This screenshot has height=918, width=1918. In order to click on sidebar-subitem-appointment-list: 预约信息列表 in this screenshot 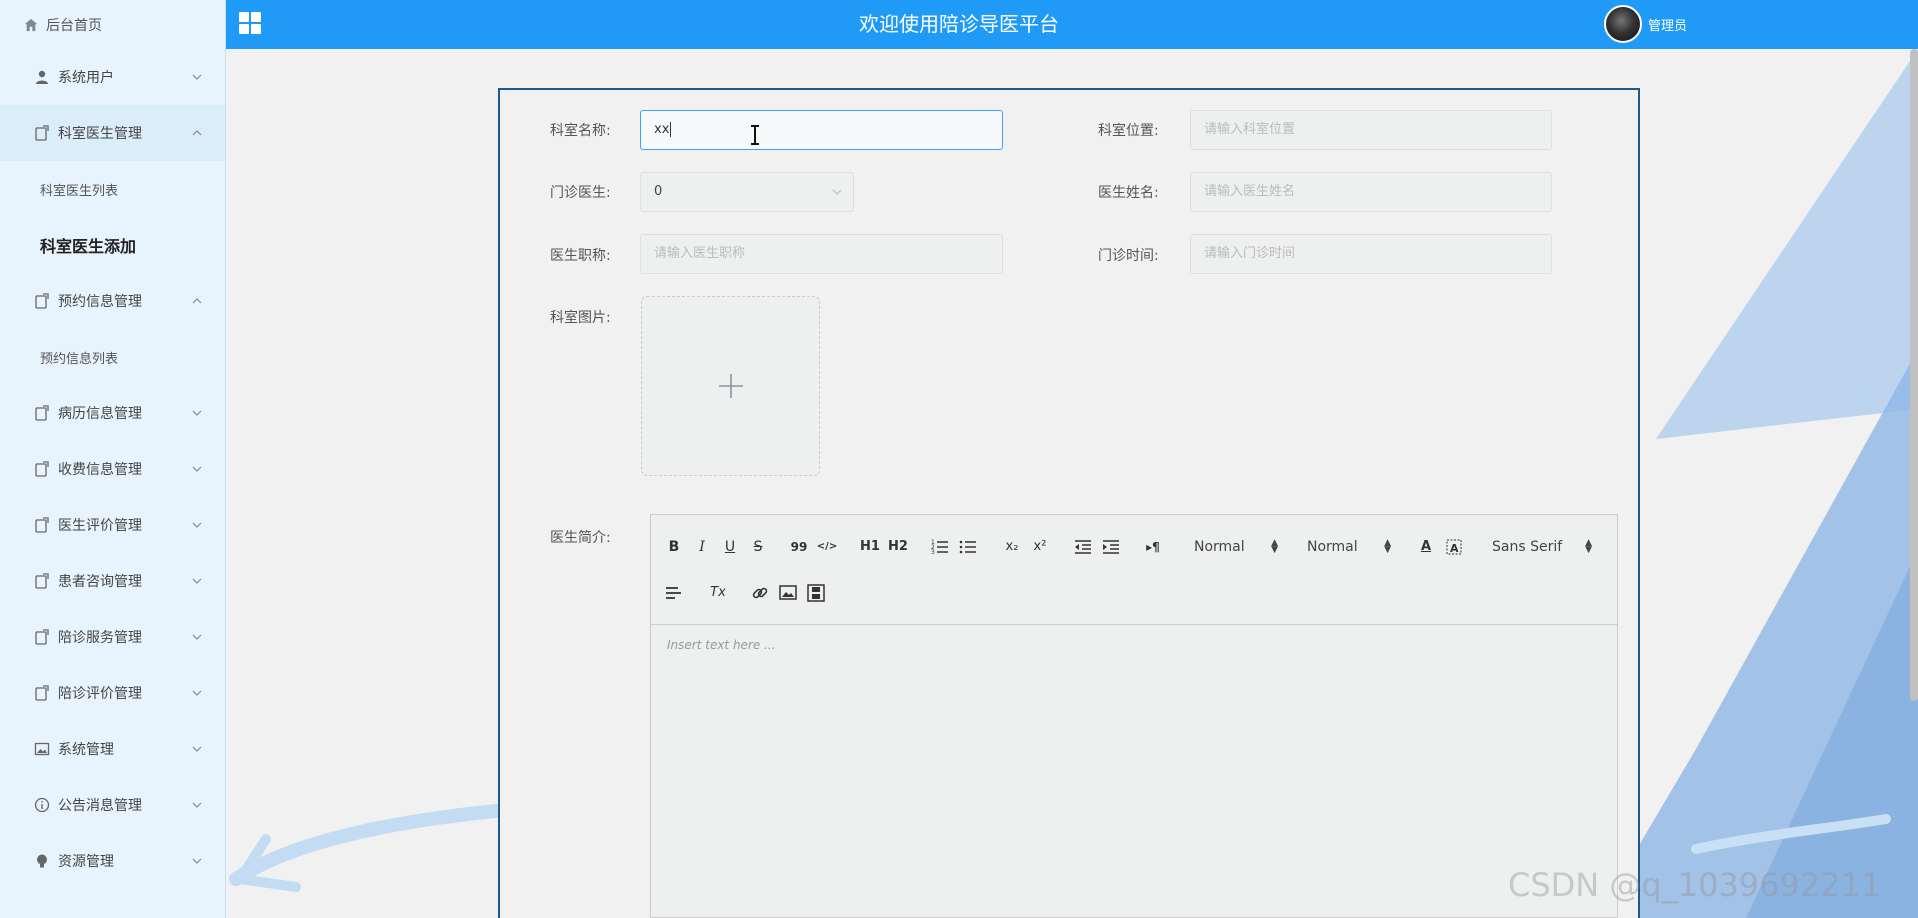, I will do `click(112, 357)`.